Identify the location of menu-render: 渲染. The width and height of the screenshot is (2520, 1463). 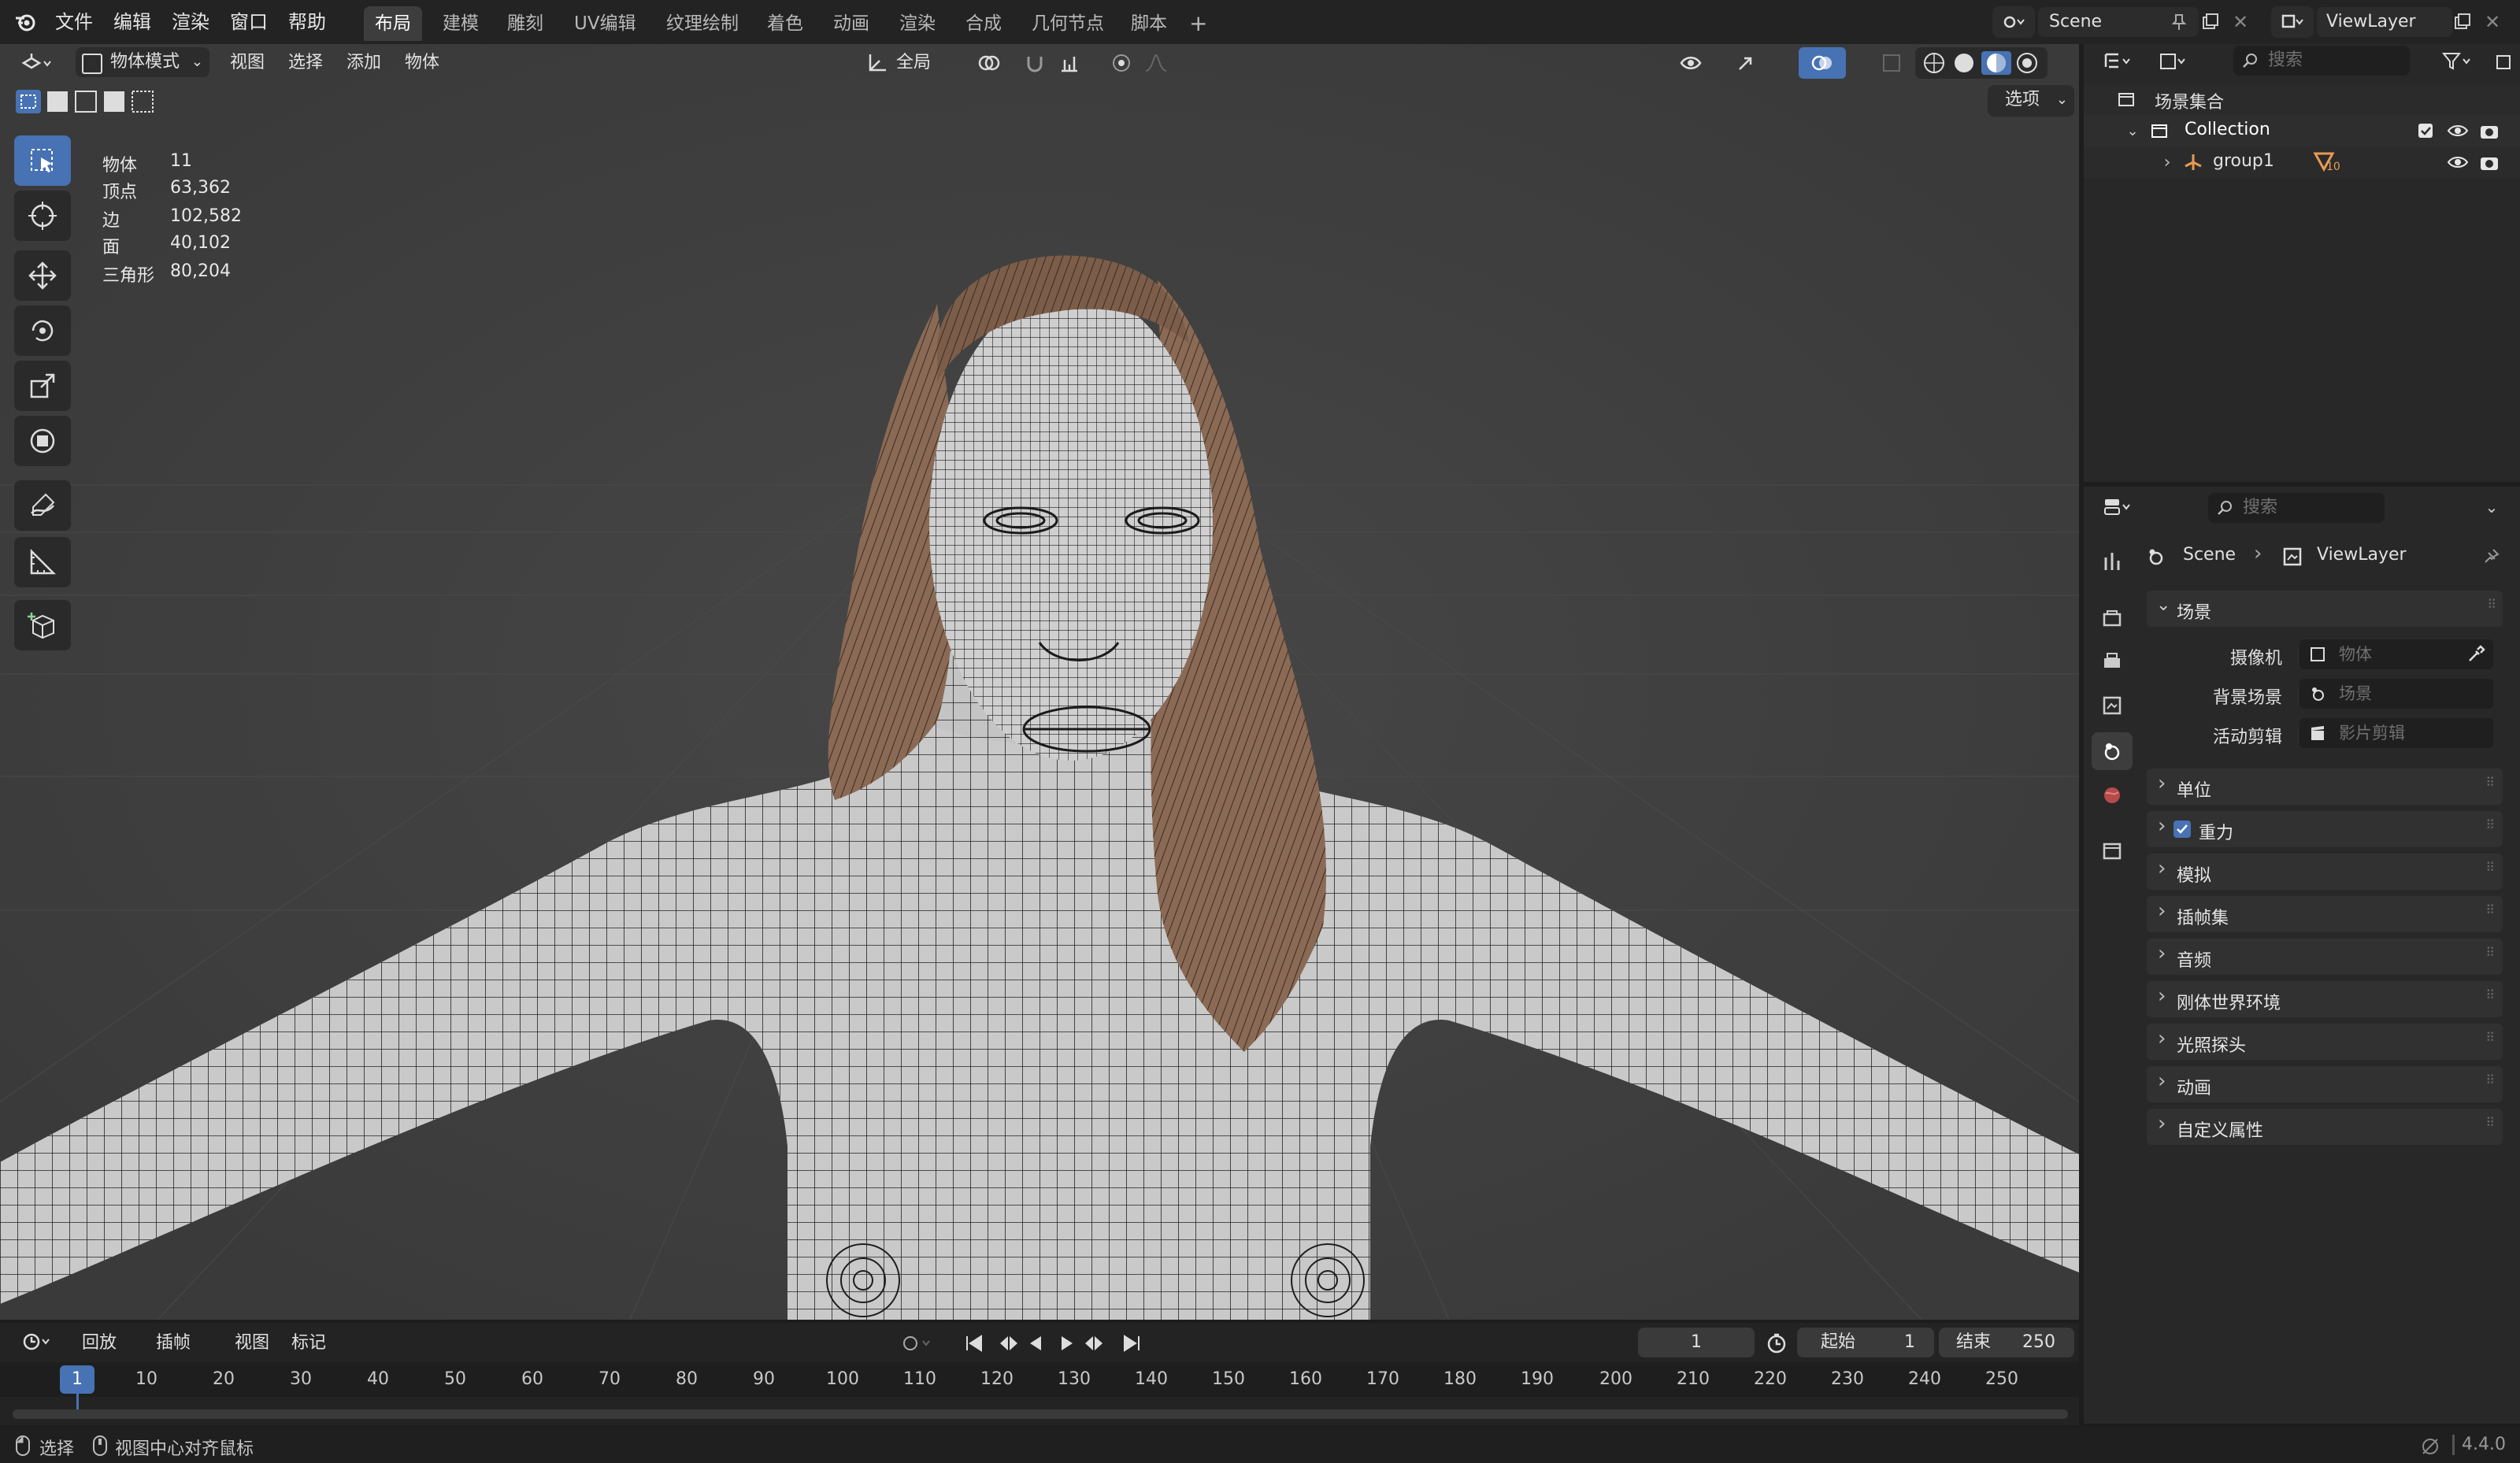
(190, 22).